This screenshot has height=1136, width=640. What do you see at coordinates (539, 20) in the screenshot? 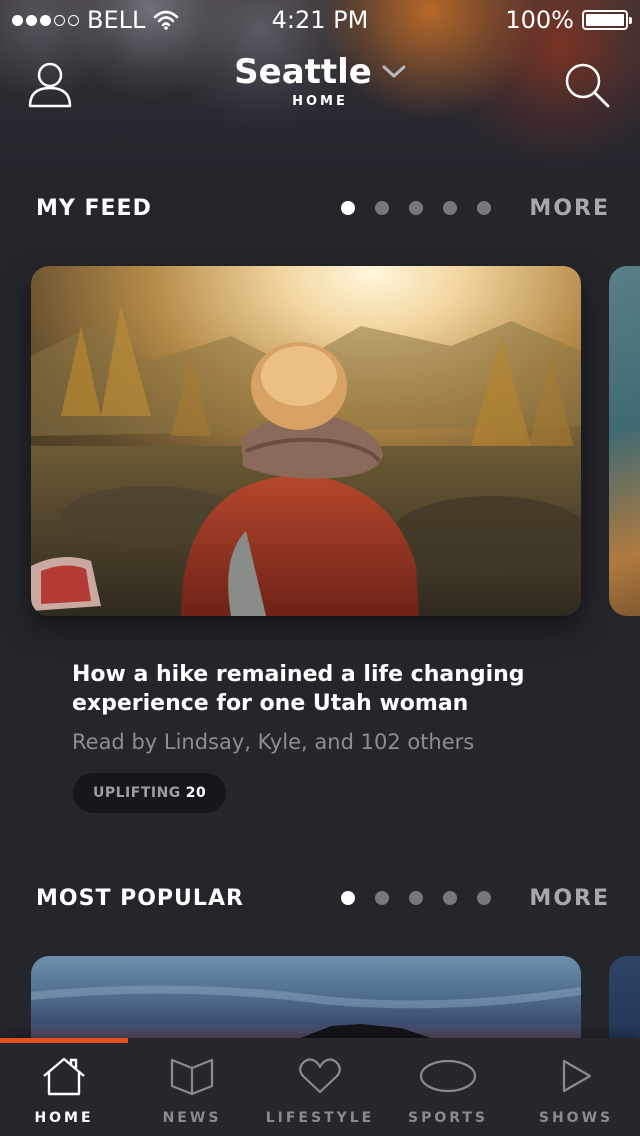
I see `battery-percentage: 100%` at bounding box center [539, 20].